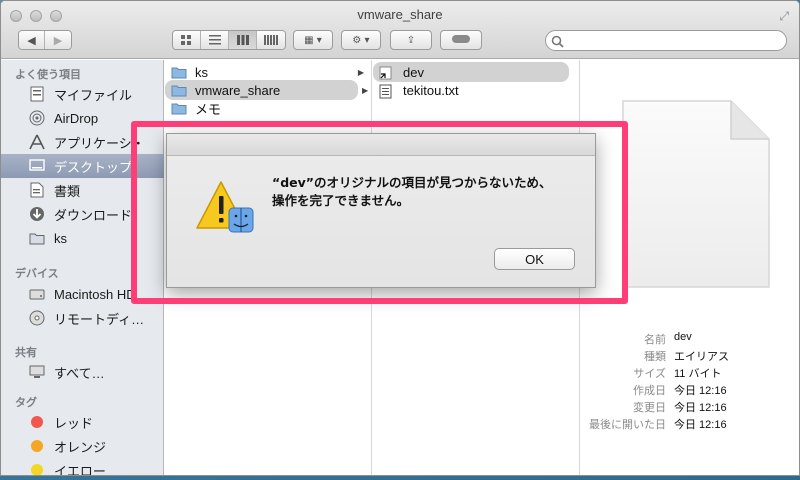 The image size is (800, 480). I want to click on sidebar-item-label: AirDrop, so click(76, 118).